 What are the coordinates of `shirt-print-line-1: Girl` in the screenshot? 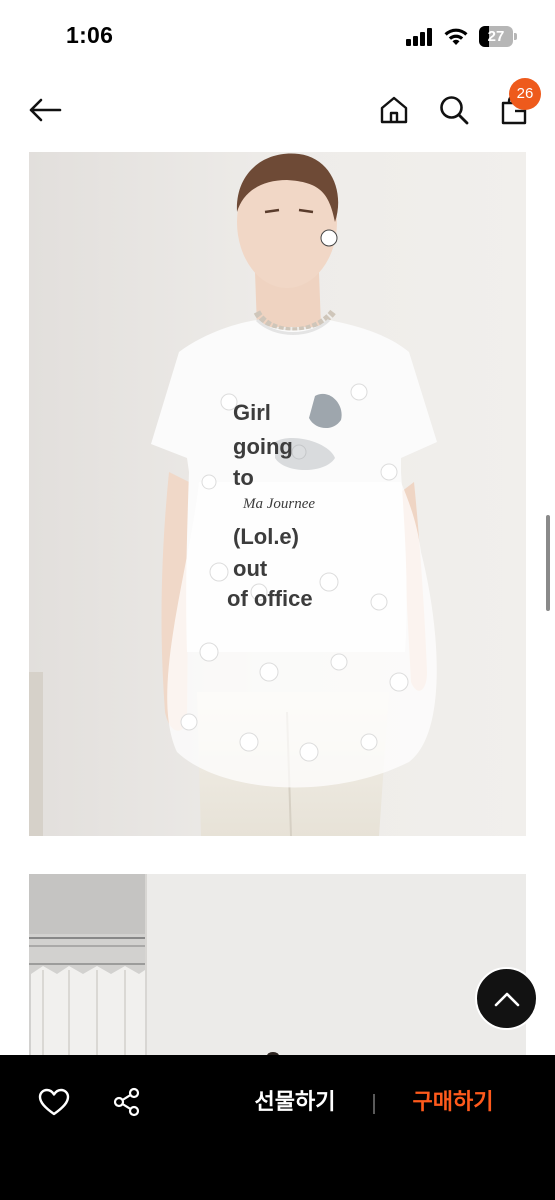 It's located at (252, 412).